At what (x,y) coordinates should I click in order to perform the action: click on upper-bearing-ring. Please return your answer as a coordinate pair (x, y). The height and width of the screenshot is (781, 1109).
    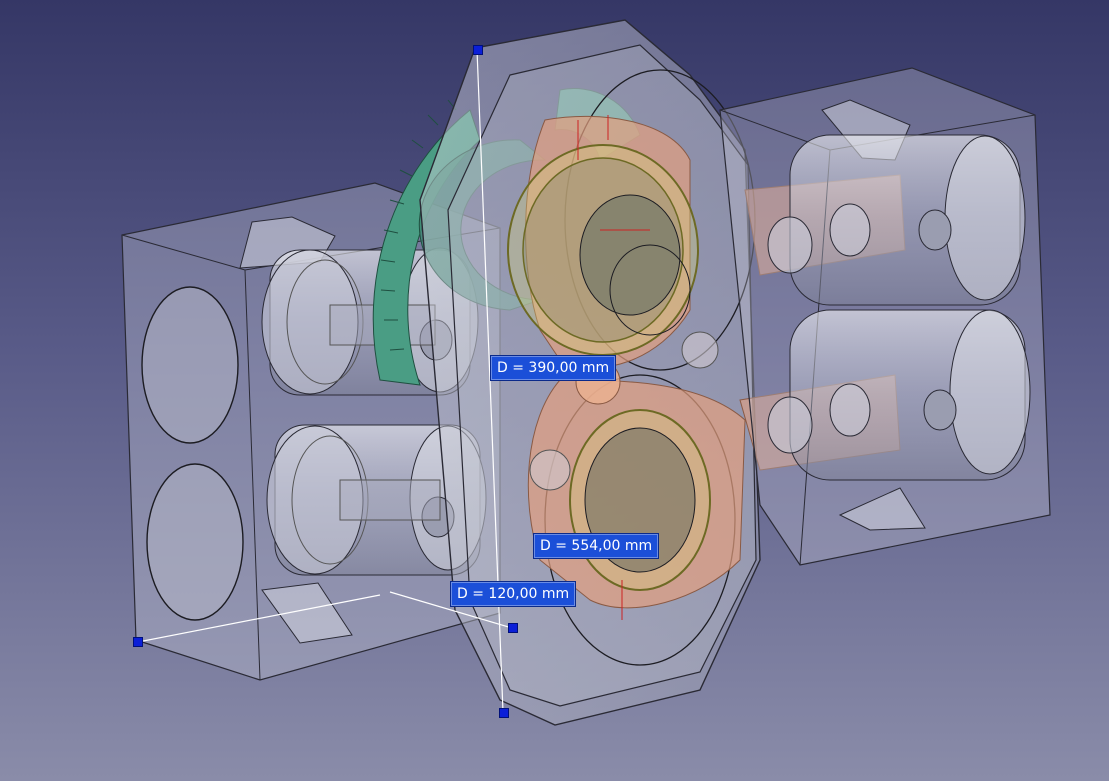
    Looking at the image, I should click on (603, 250).